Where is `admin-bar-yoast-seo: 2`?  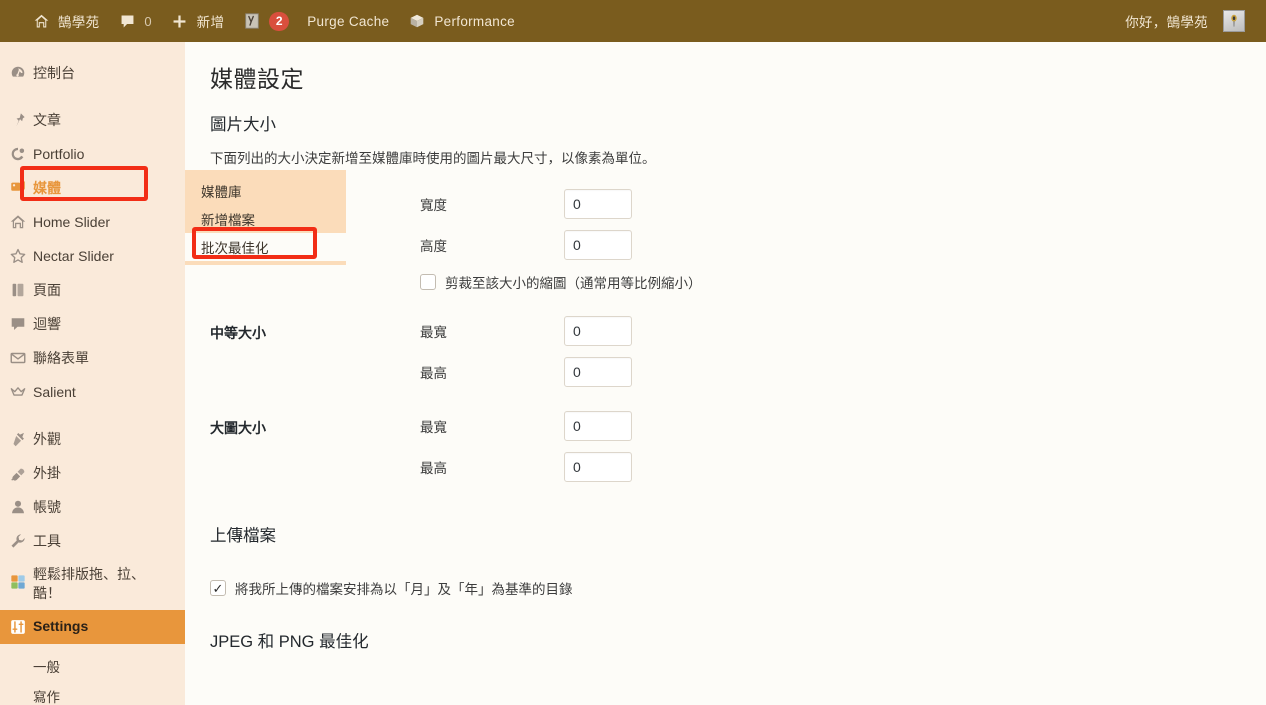 admin-bar-yoast-seo: 2 is located at coordinates (265, 21).